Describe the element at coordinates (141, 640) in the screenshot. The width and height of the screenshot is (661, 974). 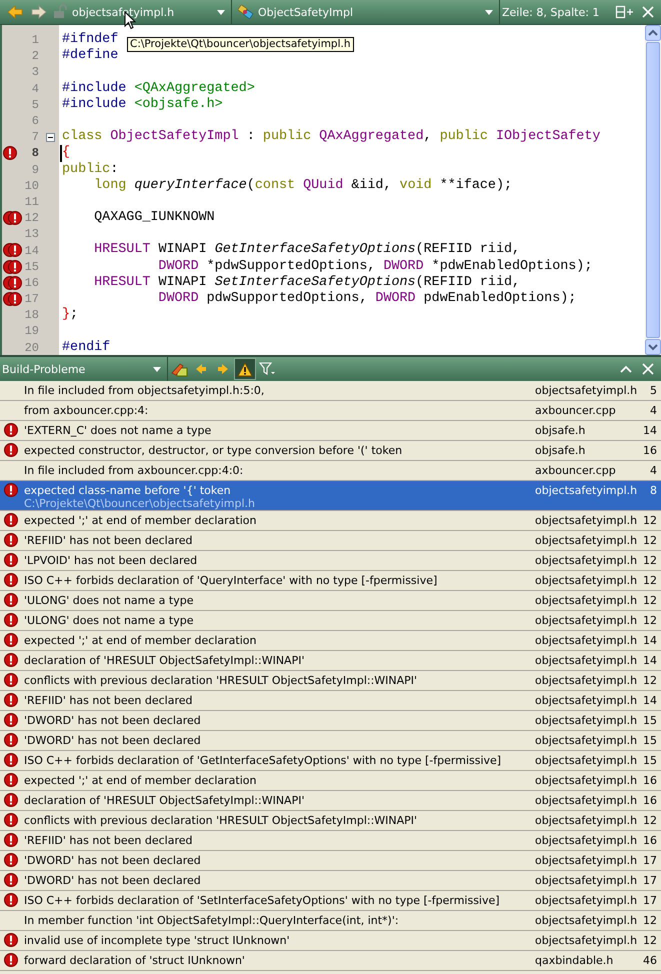
I see `problem-message: expected ';' at end of member declaration` at that location.